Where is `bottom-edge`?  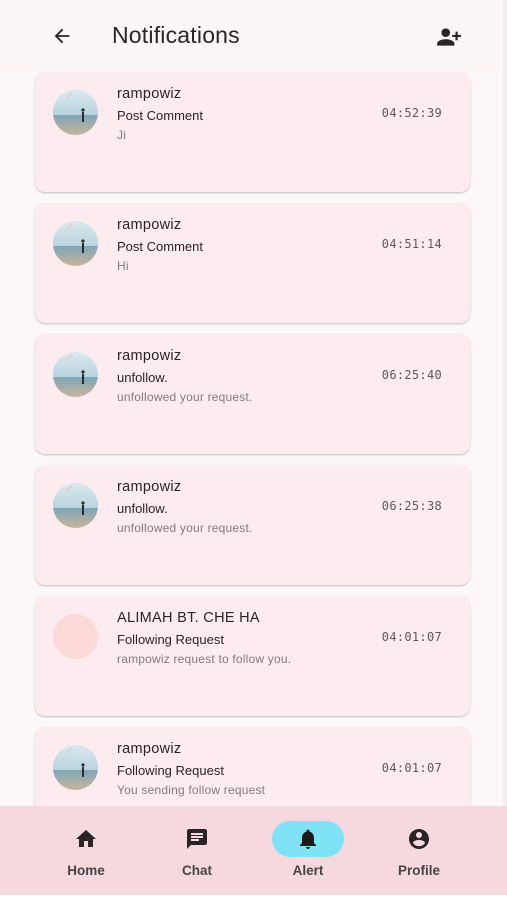
bottom-edge is located at coordinates (253, 897).